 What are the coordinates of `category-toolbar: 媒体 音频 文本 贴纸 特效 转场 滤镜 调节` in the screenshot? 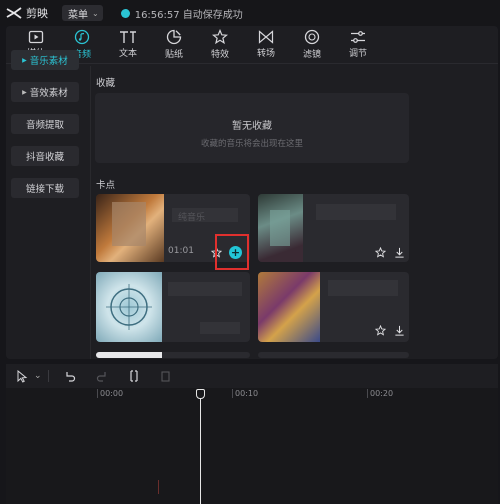 It's located at (252, 45).